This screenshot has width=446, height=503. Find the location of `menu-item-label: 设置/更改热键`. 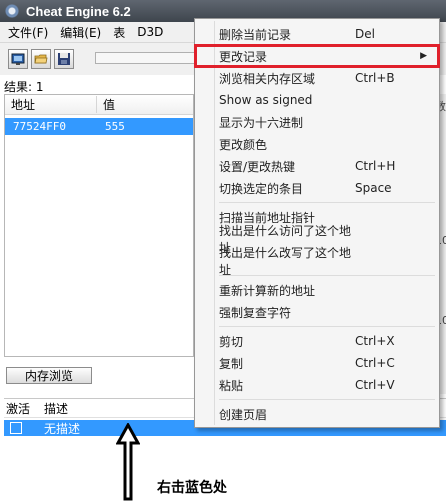

menu-item-label: 设置/更改热键 is located at coordinates (257, 166).